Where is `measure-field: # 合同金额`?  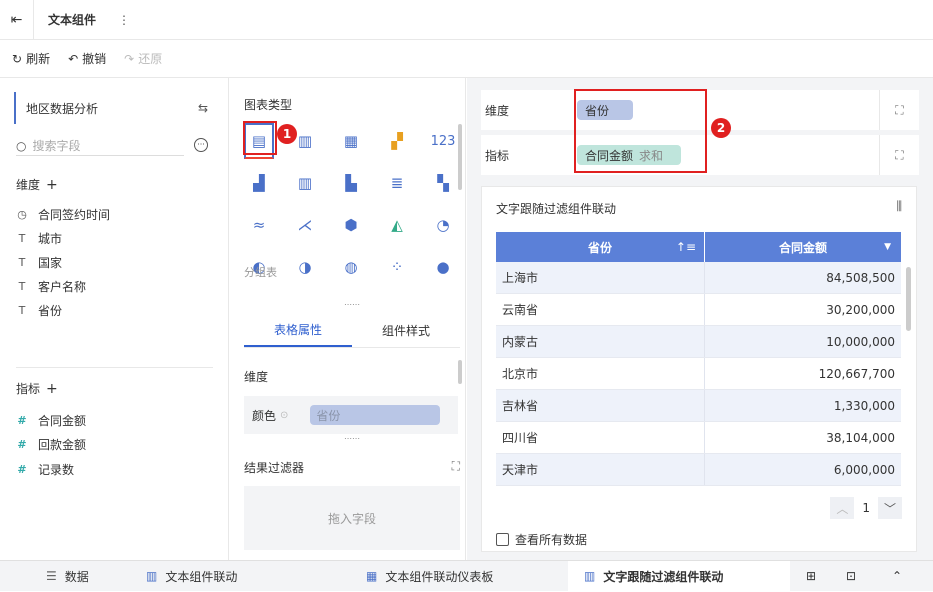
measure-field: # 合同金额 is located at coordinates (51, 420).